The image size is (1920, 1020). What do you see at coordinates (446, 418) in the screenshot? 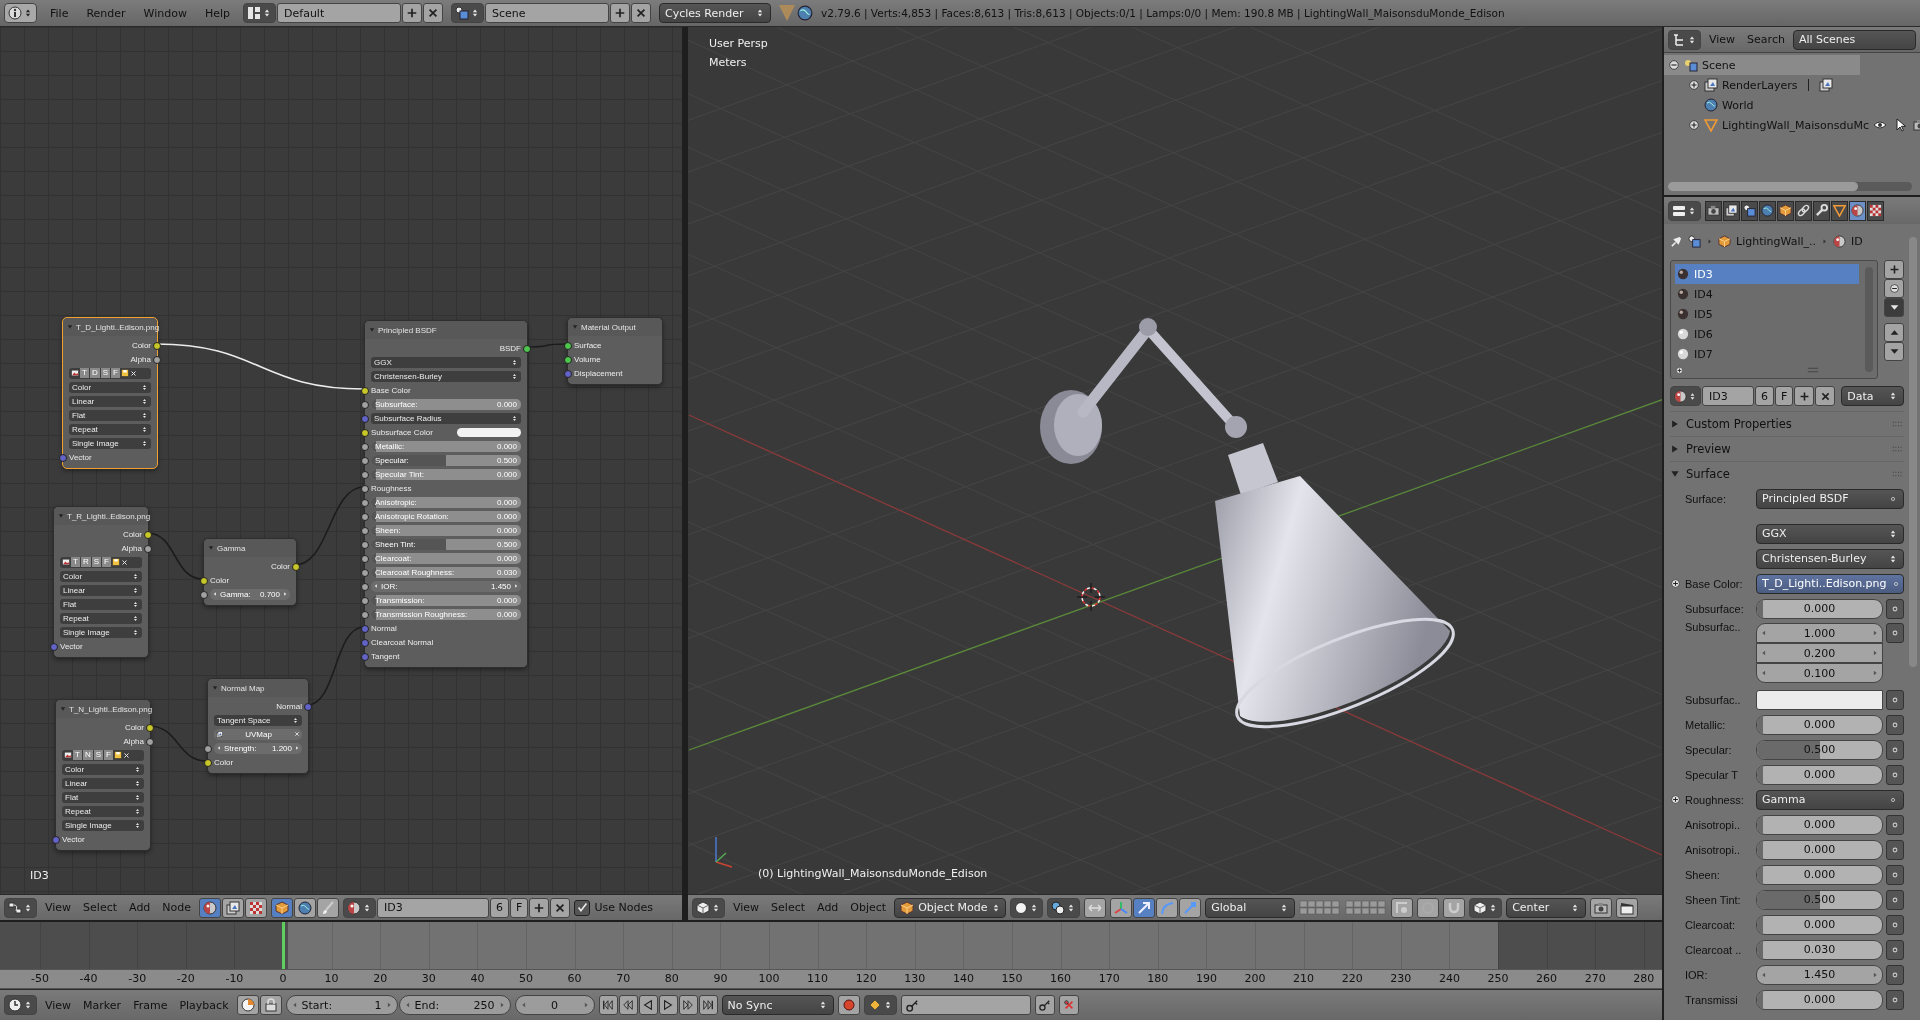
I see `node-dropdown: Subsurface Radius` at bounding box center [446, 418].